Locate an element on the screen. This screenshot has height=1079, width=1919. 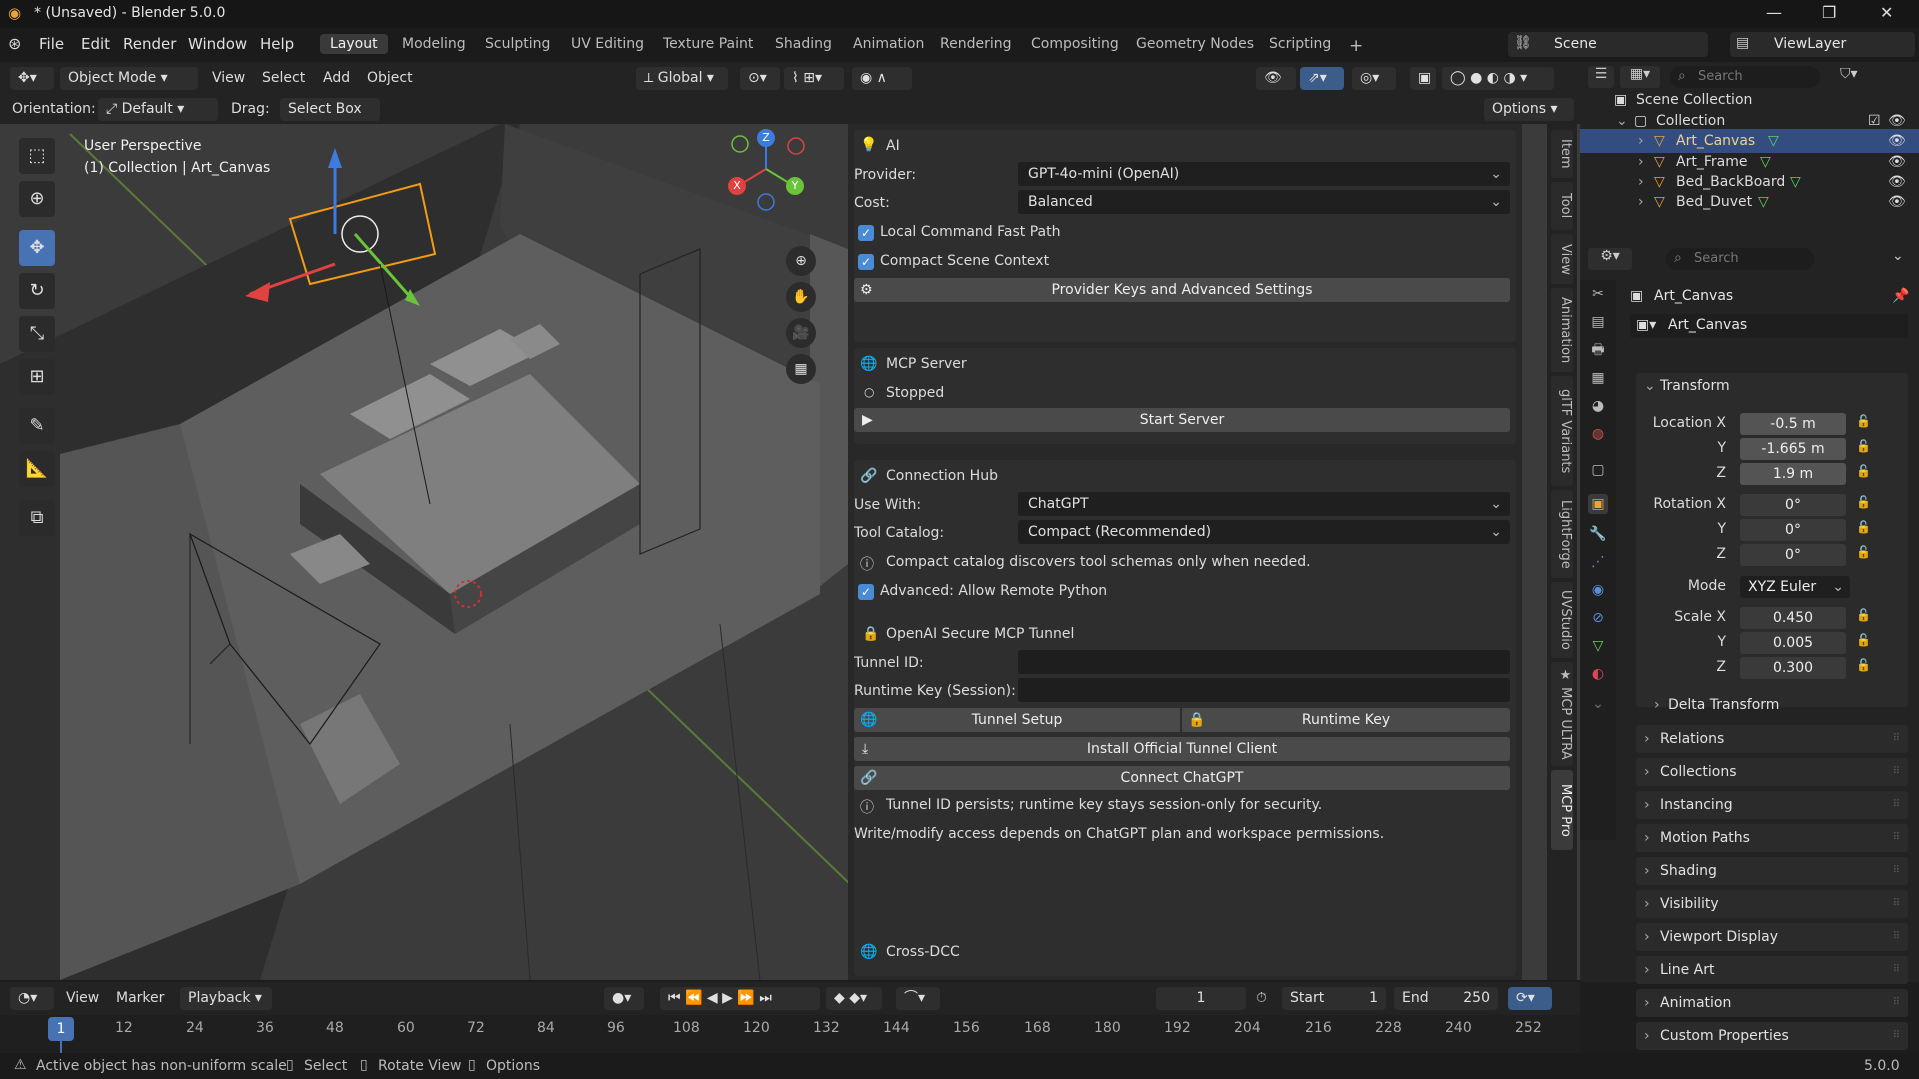
output-tab-icon: 🖶 is located at coordinates (1598, 350).